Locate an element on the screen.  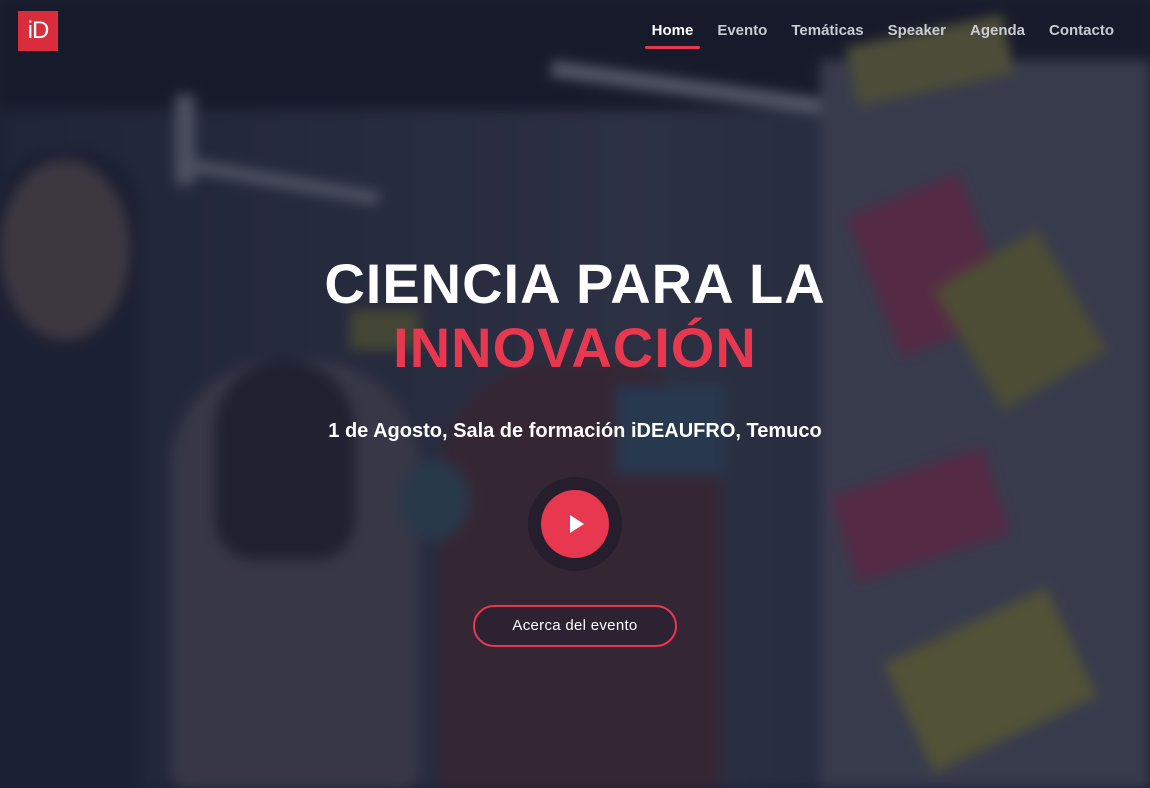
hero-title-line2: INNOVACIÓN is located at coordinates (575, 347).